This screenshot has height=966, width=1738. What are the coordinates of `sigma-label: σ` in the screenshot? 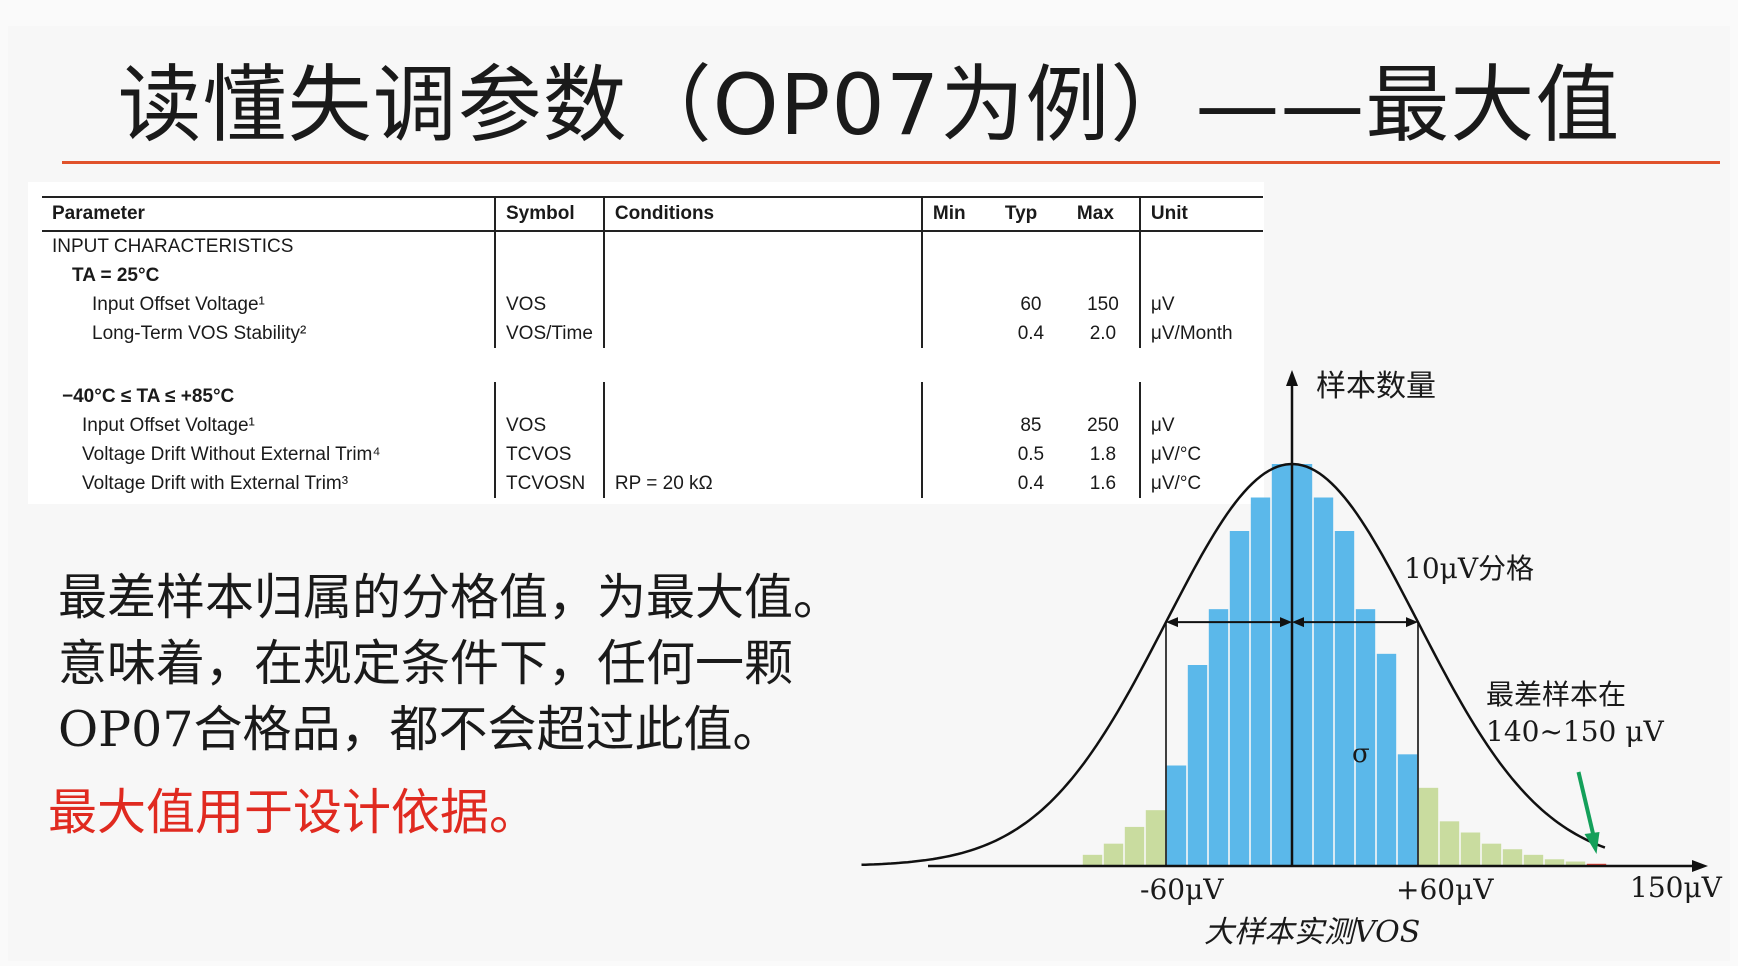 It's located at (1361, 754).